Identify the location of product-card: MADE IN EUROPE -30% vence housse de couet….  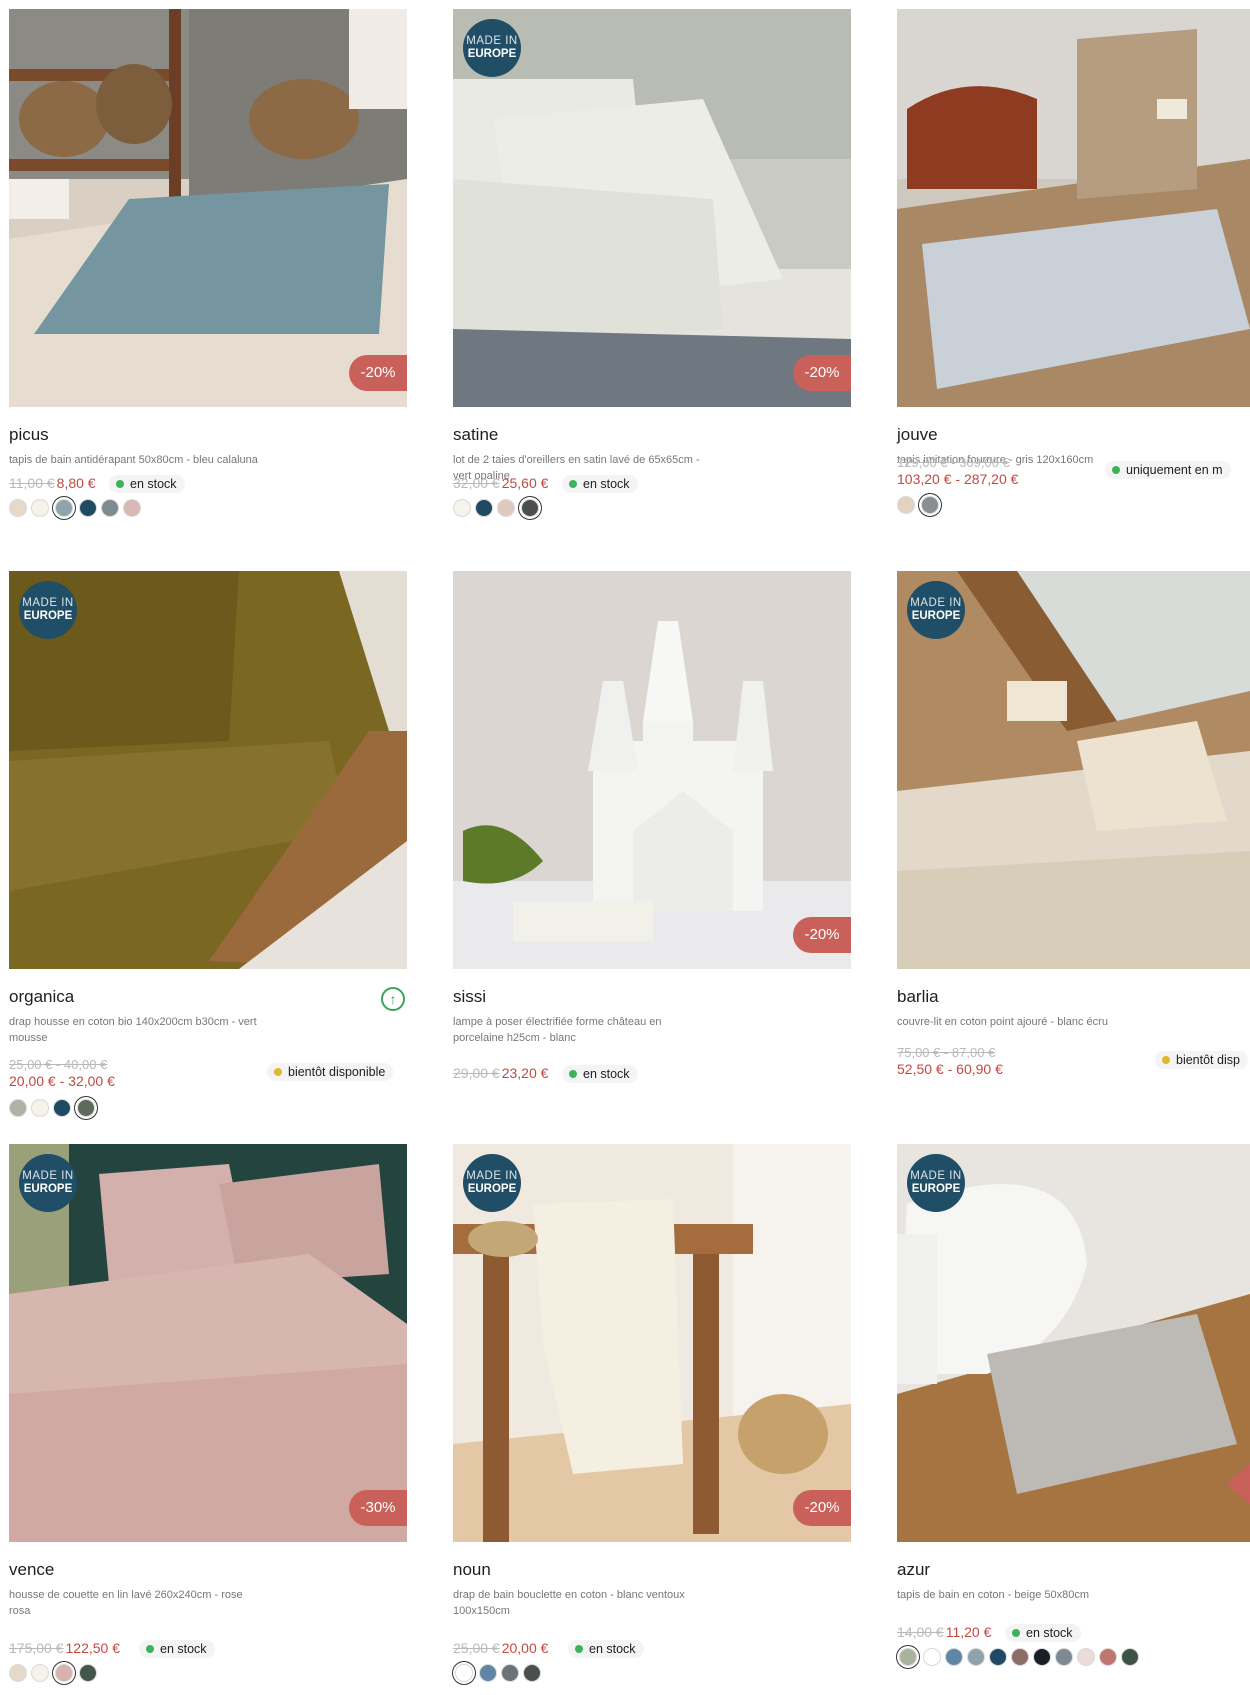
(208, 1413).